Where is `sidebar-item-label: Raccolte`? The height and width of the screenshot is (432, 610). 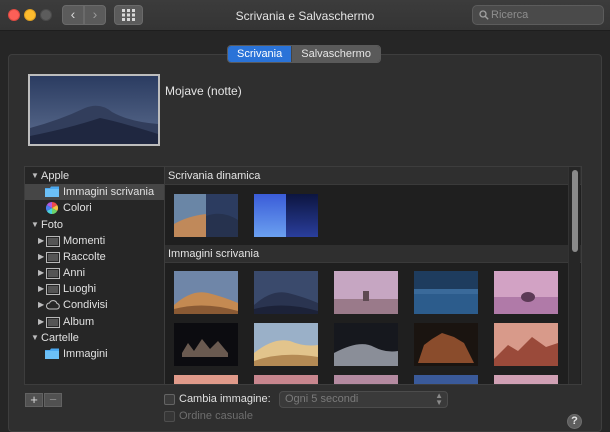
sidebar-item-label: Raccolte is located at coordinates (84, 257).